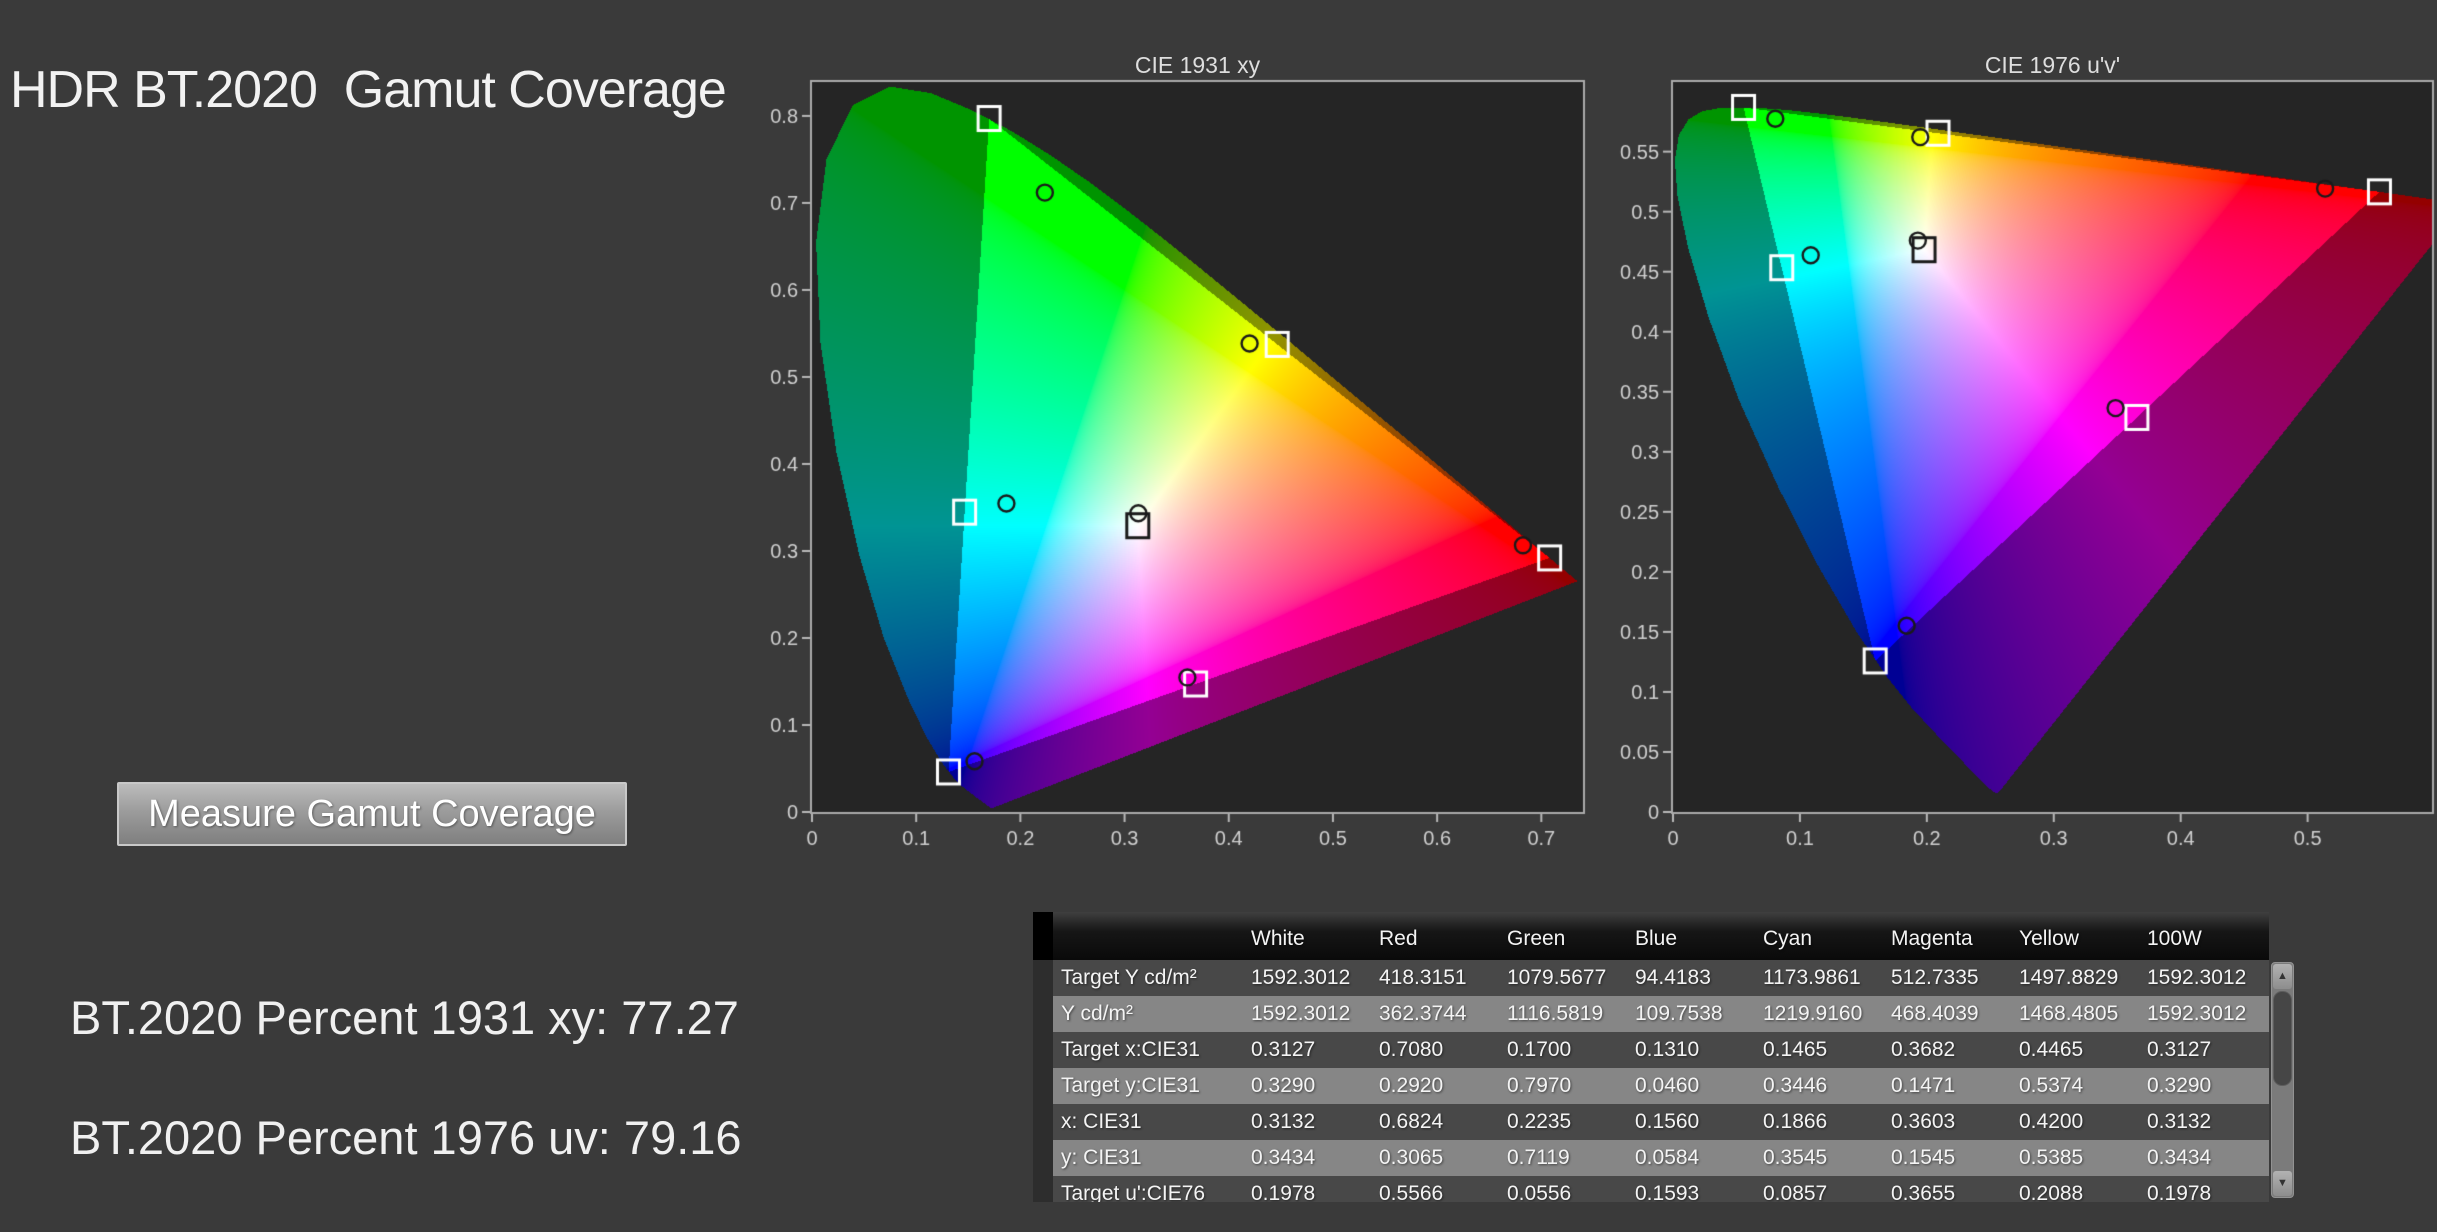 Image resolution: width=2437 pixels, height=1232 pixels. Describe the element at coordinates (2051, 1121) in the screenshot. I see `table-cell: 0.4200` at that location.